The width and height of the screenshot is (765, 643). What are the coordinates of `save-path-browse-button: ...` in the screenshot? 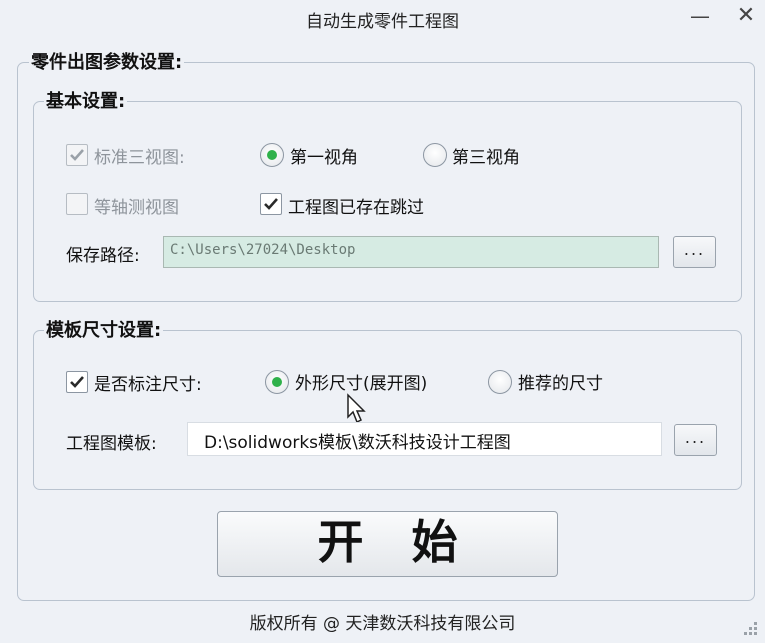 It's located at (694, 252).